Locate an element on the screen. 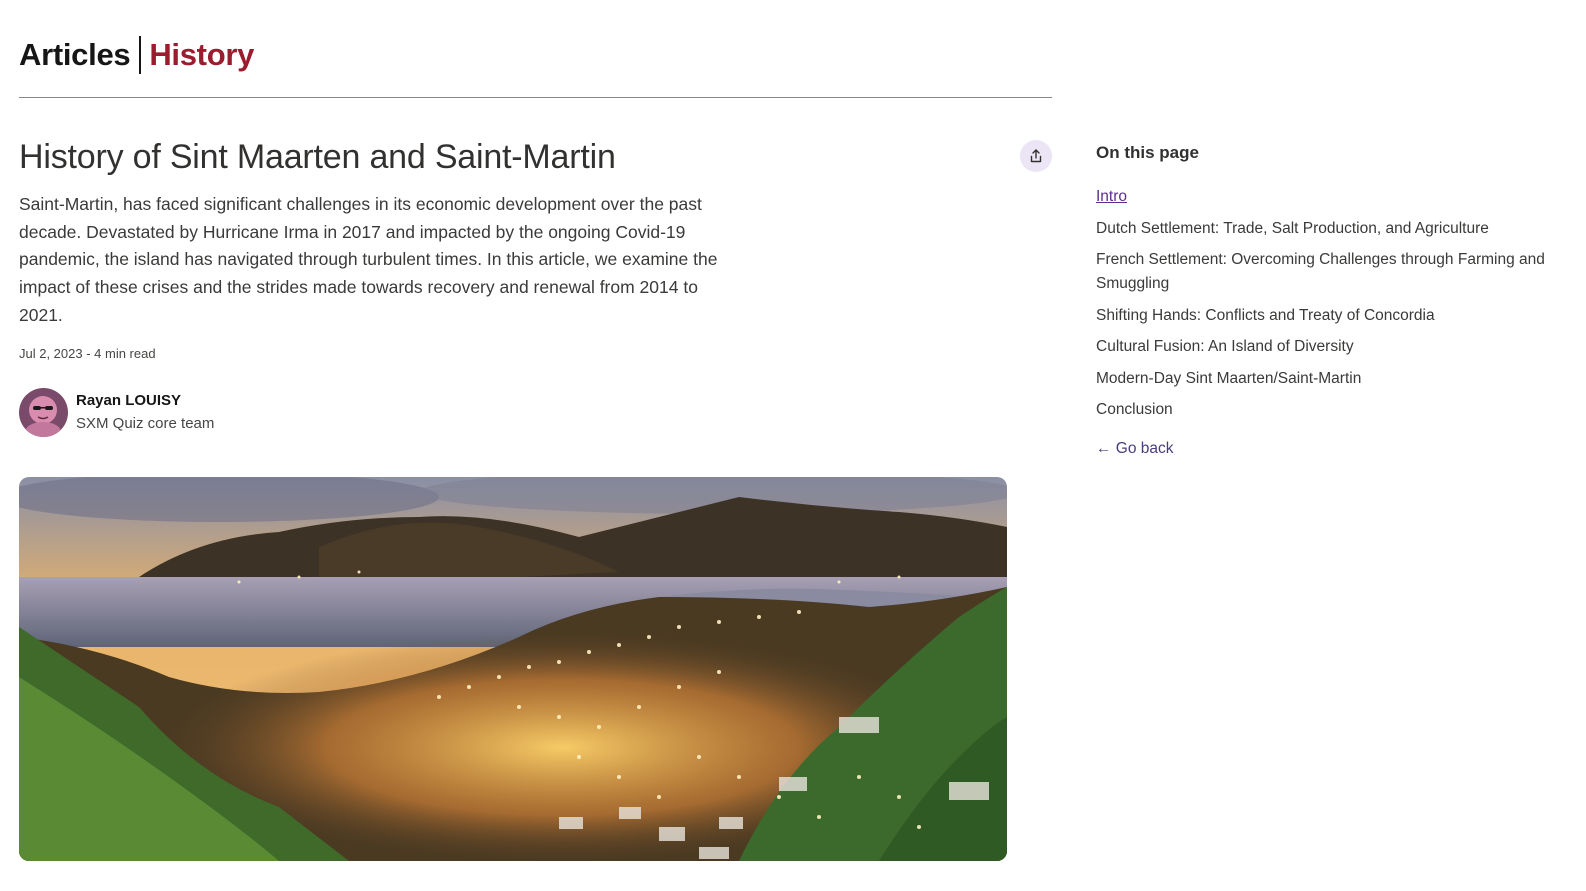 The image size is (1586, 891). avatar is located at coordinates (43, 412).